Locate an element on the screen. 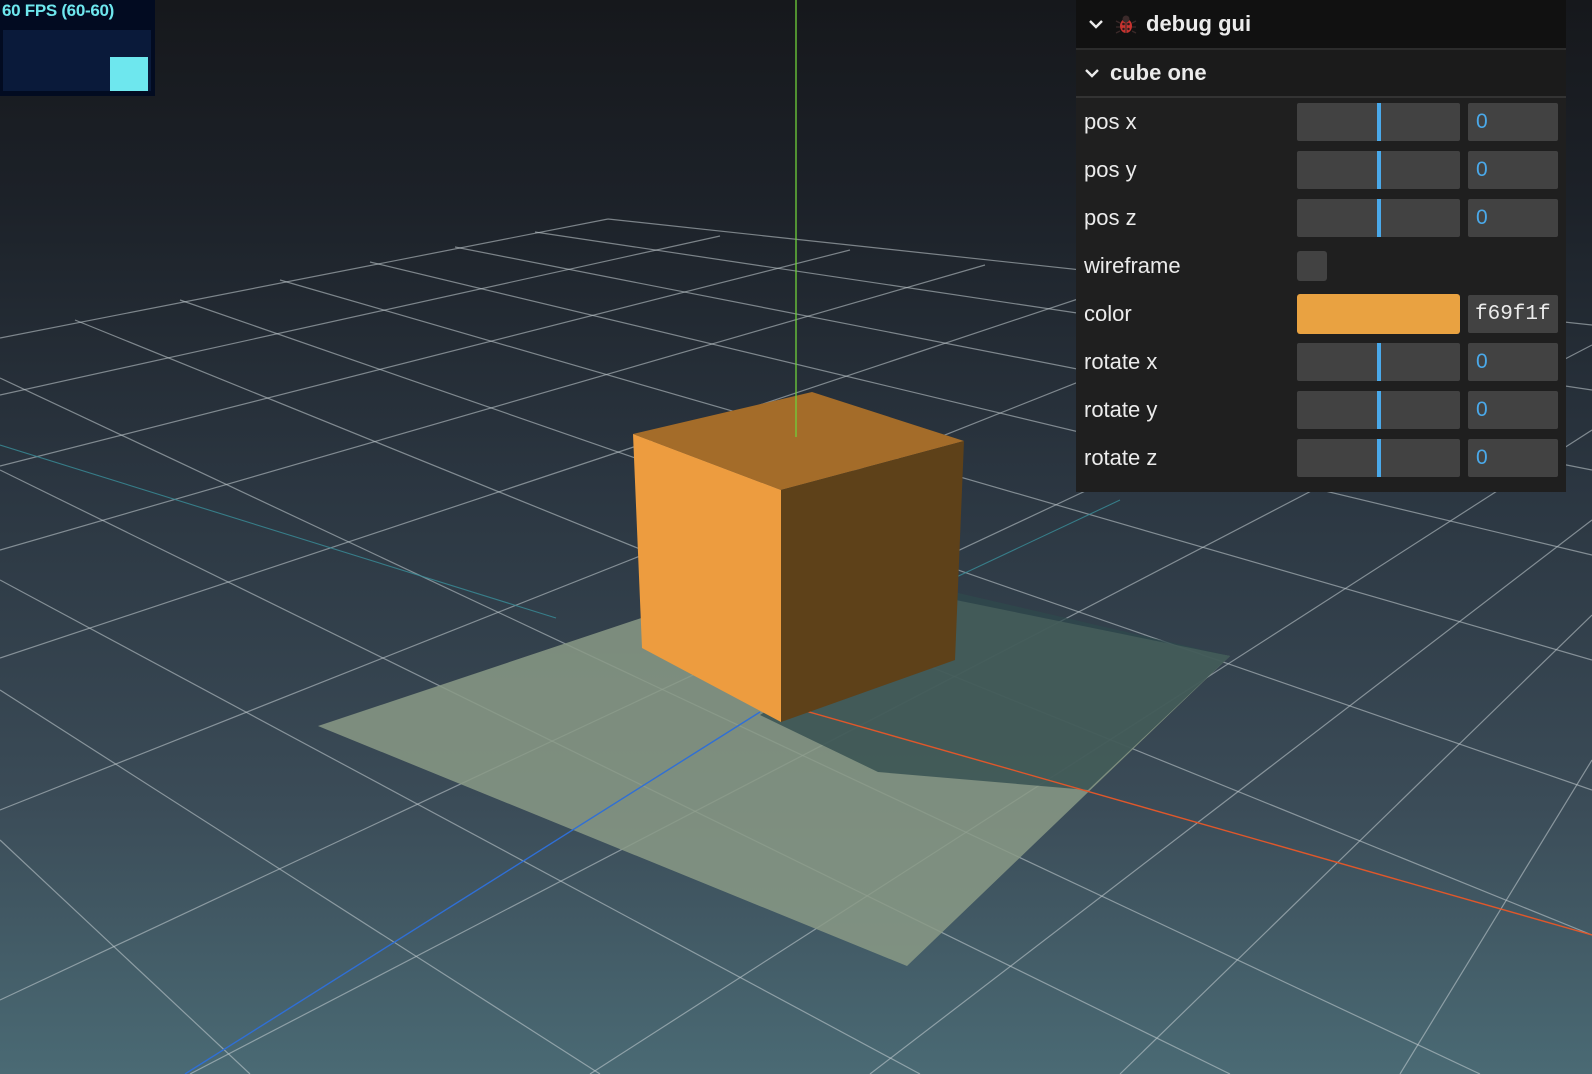 The width and height of the screenshot is (1592, 1074). slider-rotate-z is located at coordinates (1378, 458).